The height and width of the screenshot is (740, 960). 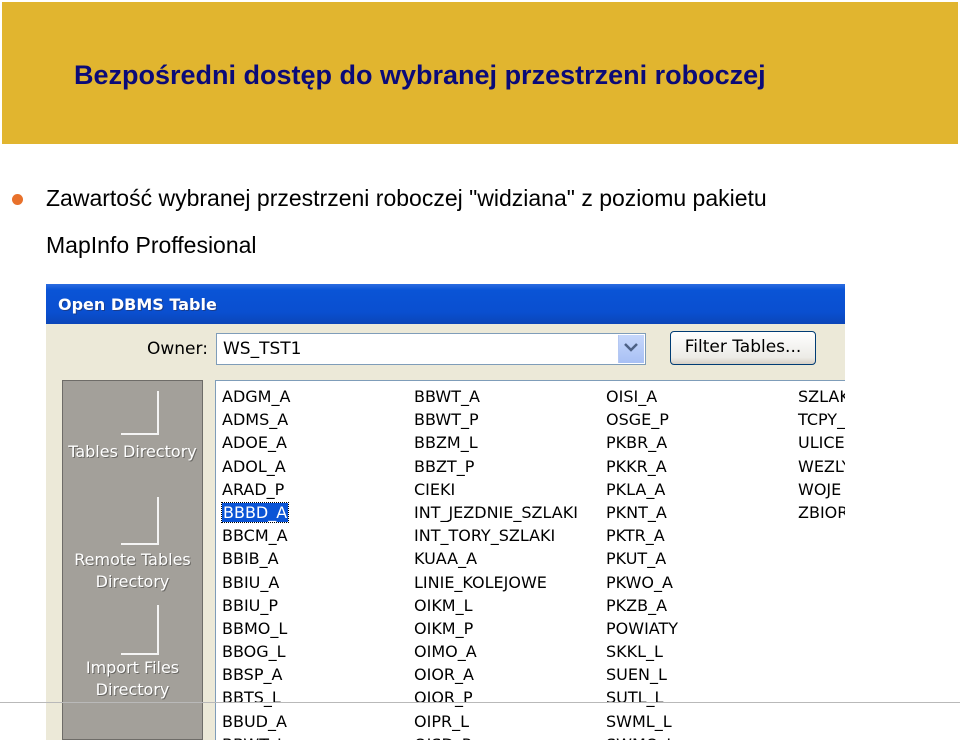 What do you see at coordinates (151, 245) in the screenshot?
I see `bullet-text-line2: MapInfo Proffesional` at bounding box center [151, 245].